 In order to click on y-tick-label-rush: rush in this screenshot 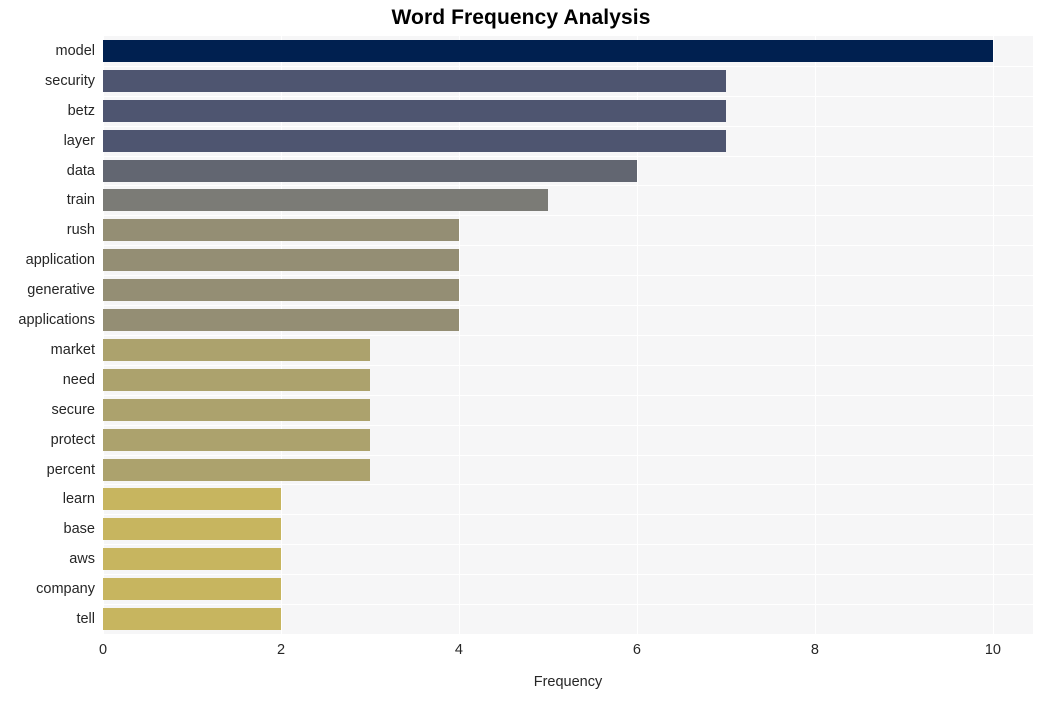, I will do `click(80, 230)`.